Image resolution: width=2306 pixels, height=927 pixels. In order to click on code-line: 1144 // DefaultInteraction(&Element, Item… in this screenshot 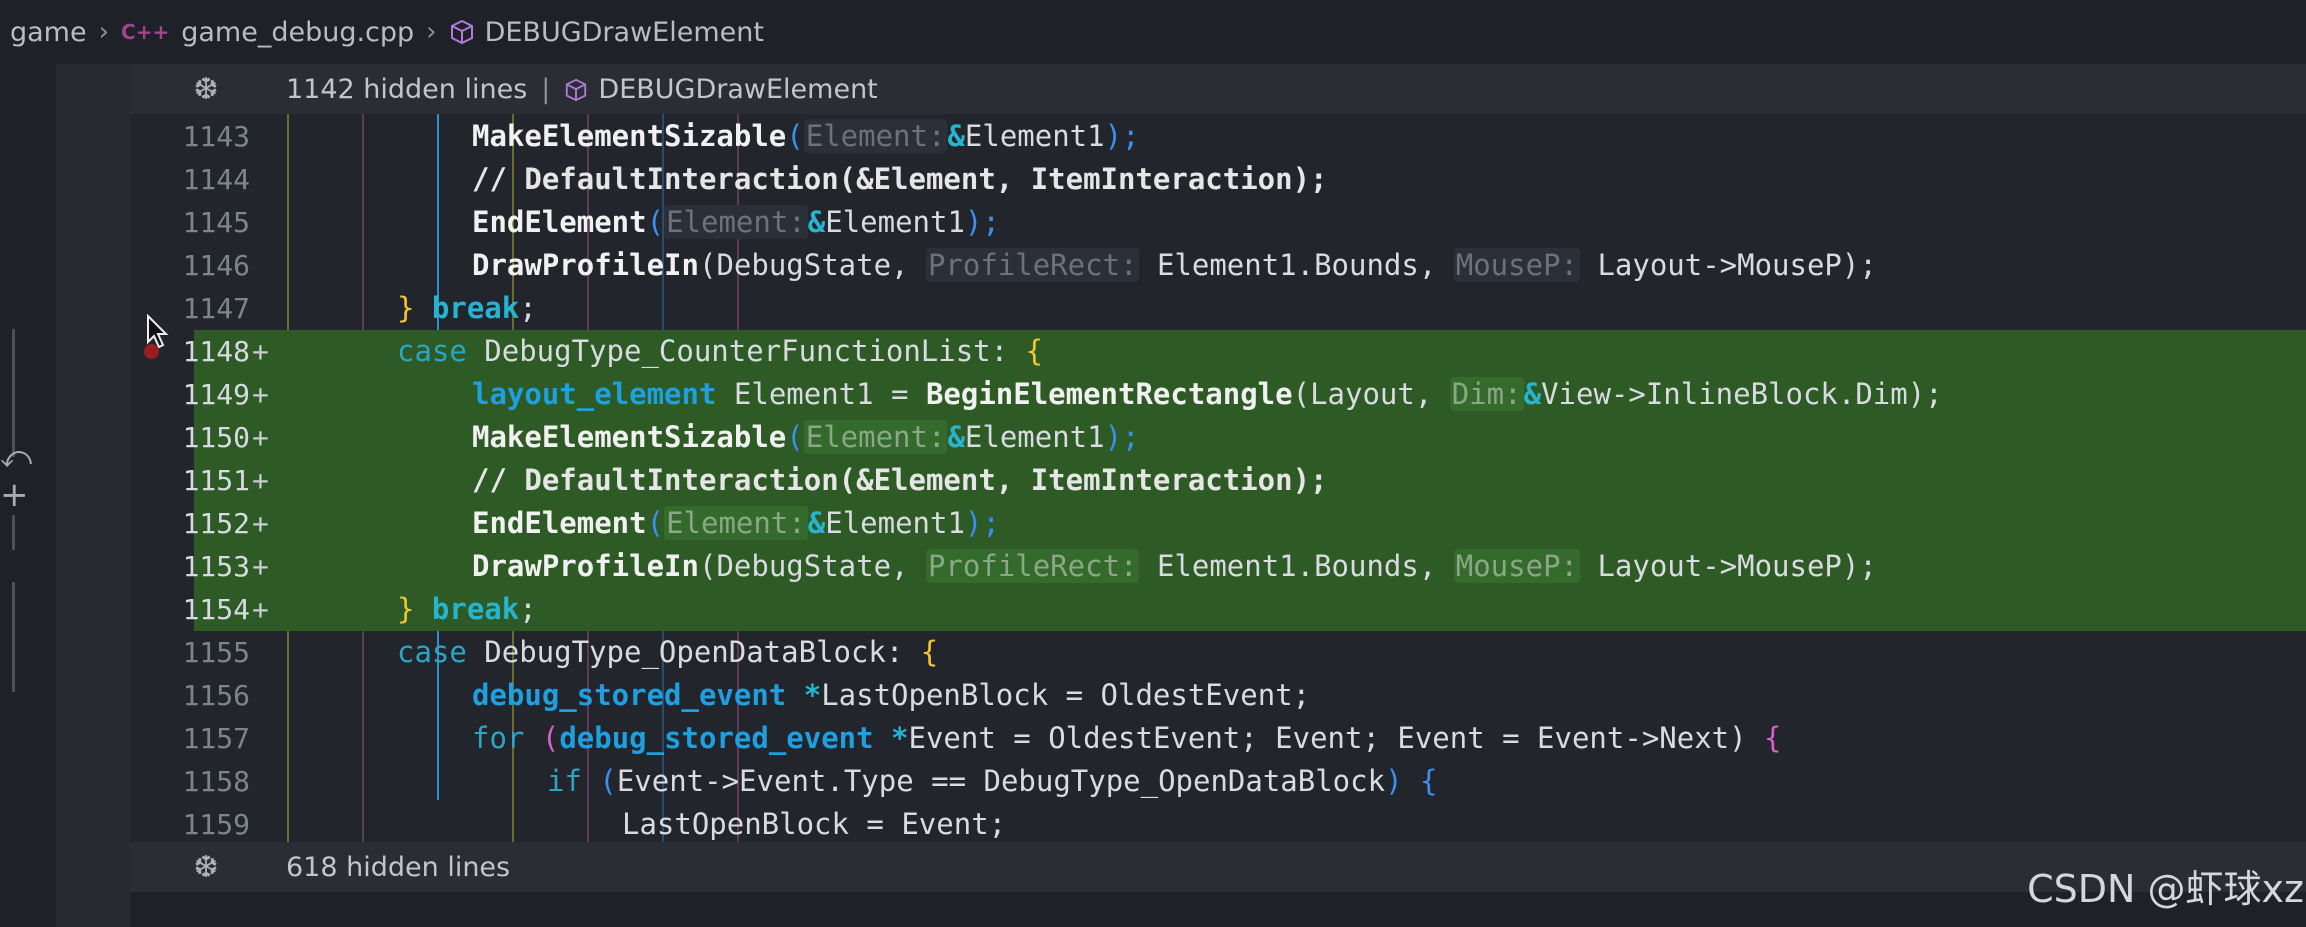, I will do `click(1218, 179)`.